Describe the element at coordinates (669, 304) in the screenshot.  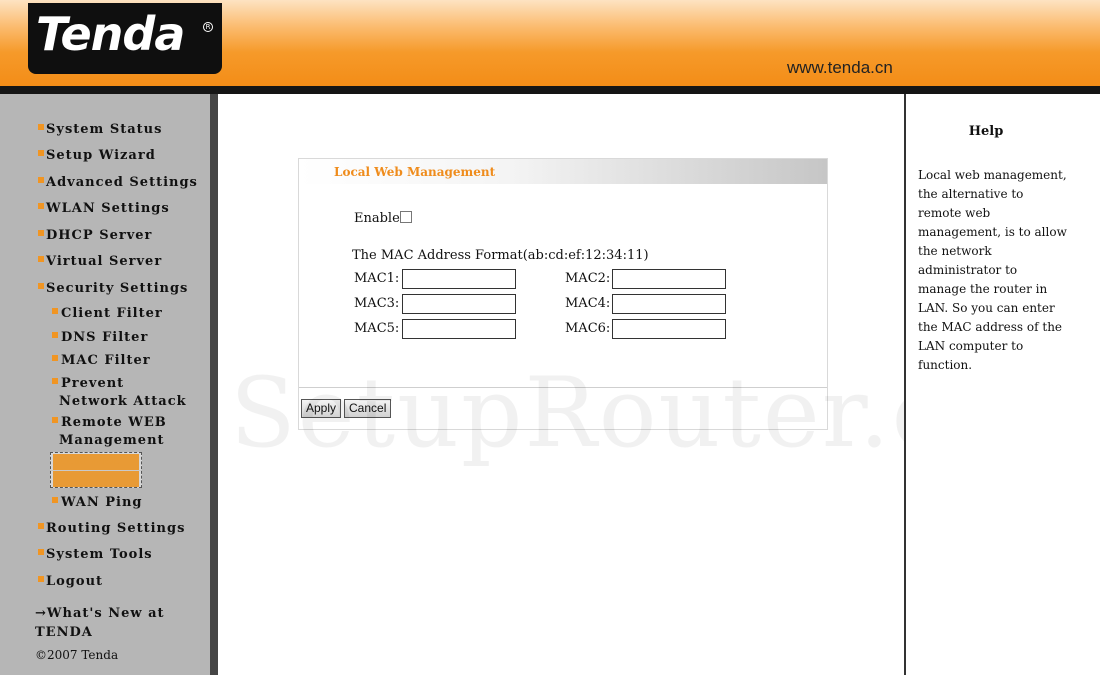
I see `mac4-input` at that location.